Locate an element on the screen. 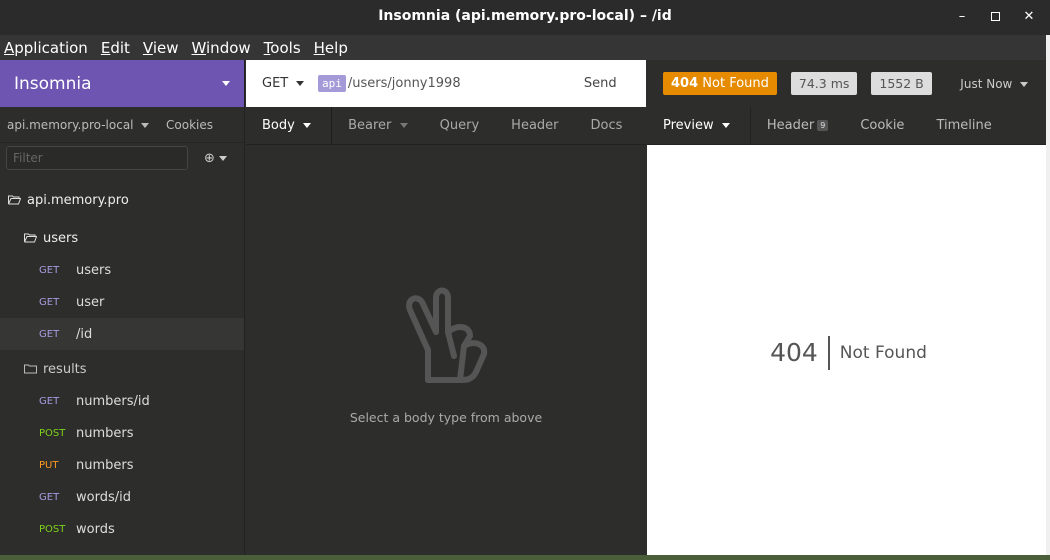 Image resolution: width=1050 pixels, height=560 pixels. tab-label: Cookie is located at coordinates (882, 125).